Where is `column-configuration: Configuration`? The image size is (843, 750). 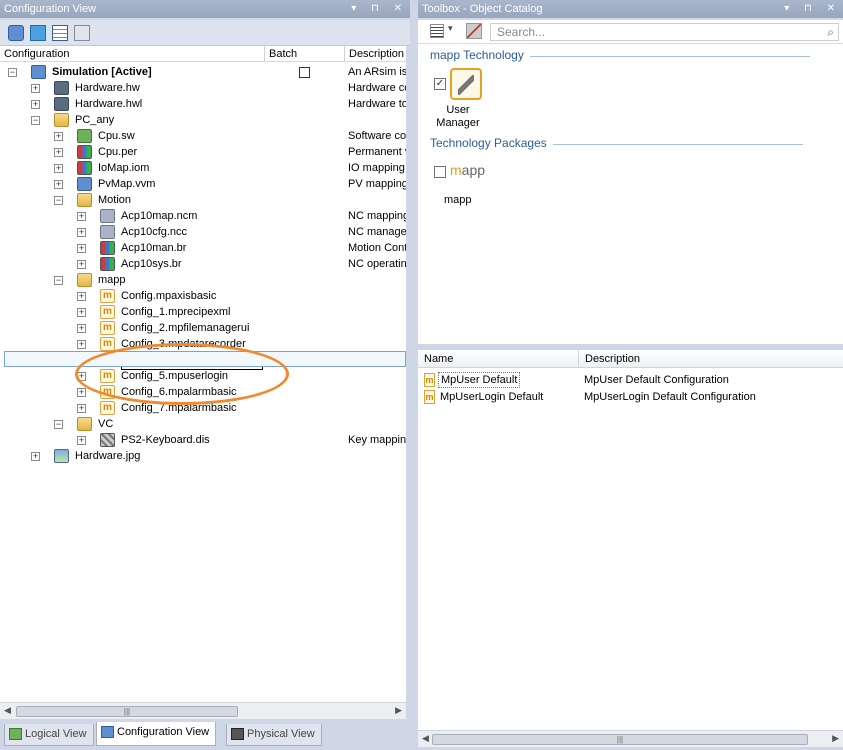
column-configuration: Configuration is located at coordinates (34, 54).